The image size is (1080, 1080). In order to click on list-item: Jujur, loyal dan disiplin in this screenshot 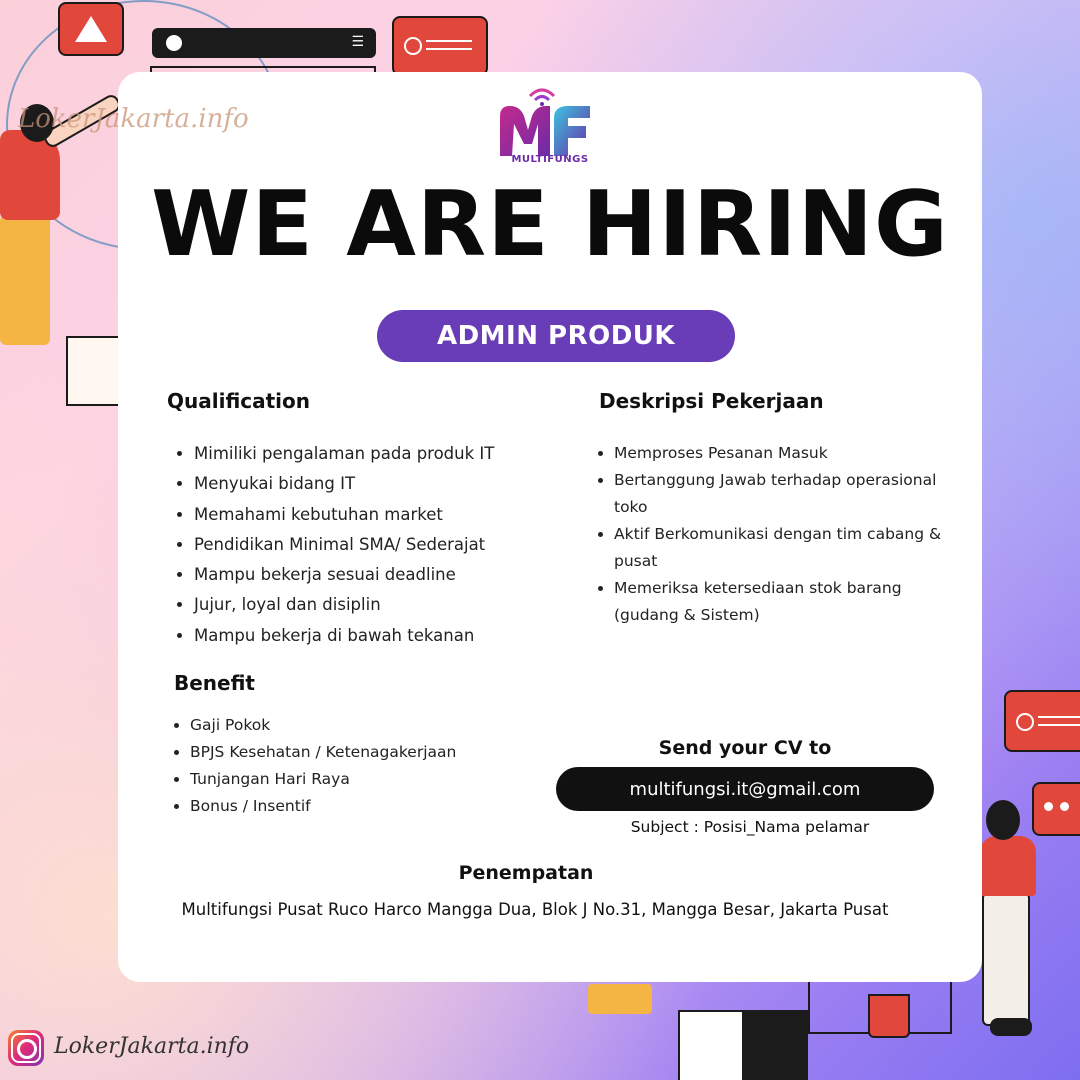, I will do `click(344, 605)`.